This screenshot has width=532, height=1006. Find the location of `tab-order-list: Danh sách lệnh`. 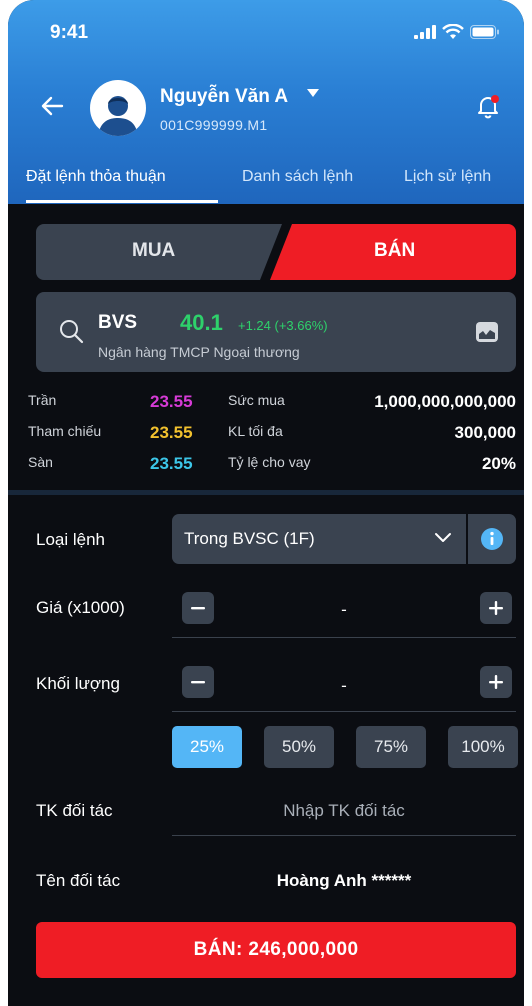

tab-order-list: Danh sách lệnh is located at coordinates (297, 177).